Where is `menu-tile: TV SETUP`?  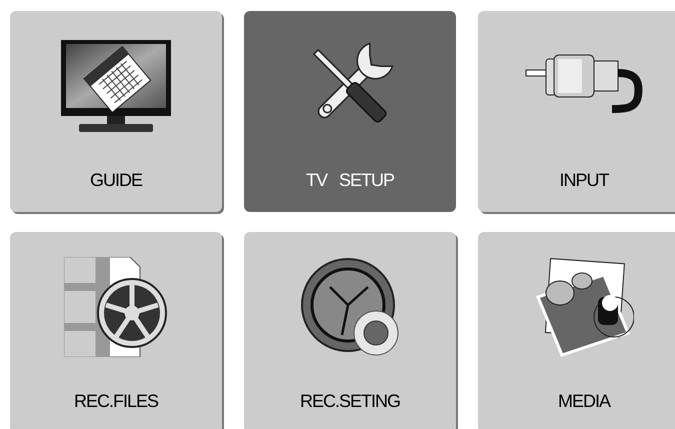 menu-tile: TV SETUP is located at coordinates (350, 111).